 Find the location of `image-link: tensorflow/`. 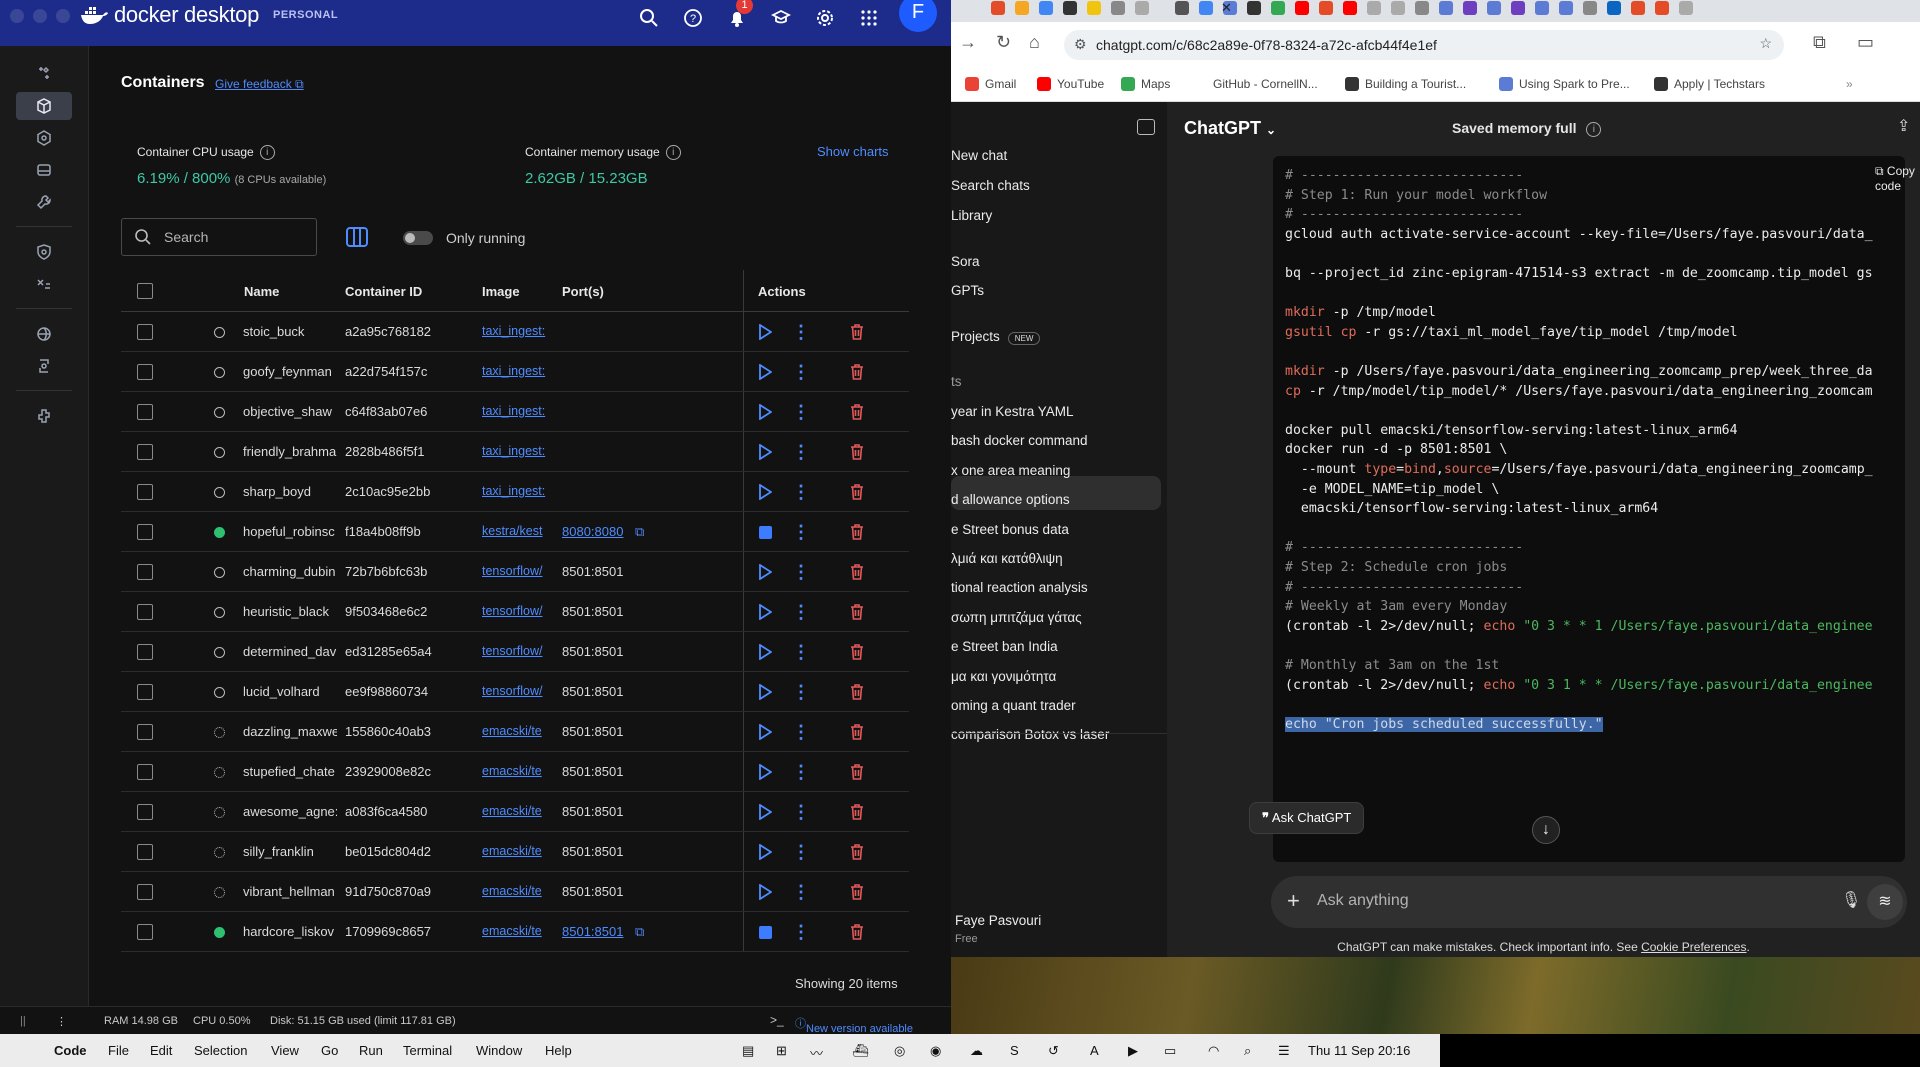

image-link: tensorflow/ is located at coordinates (517, 571).